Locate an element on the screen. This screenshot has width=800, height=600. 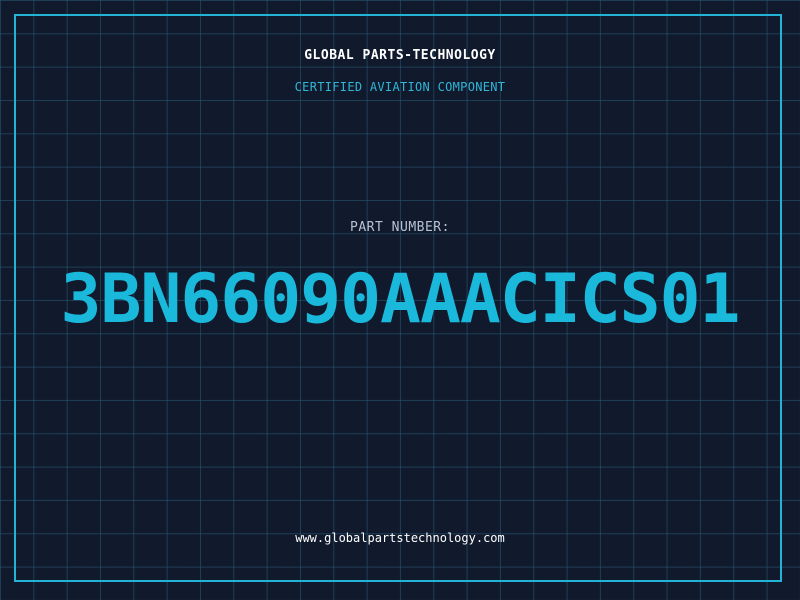
certification-tagline: CERTIFIED AVIATION COMPONENT is located at coordinates (400, 87).